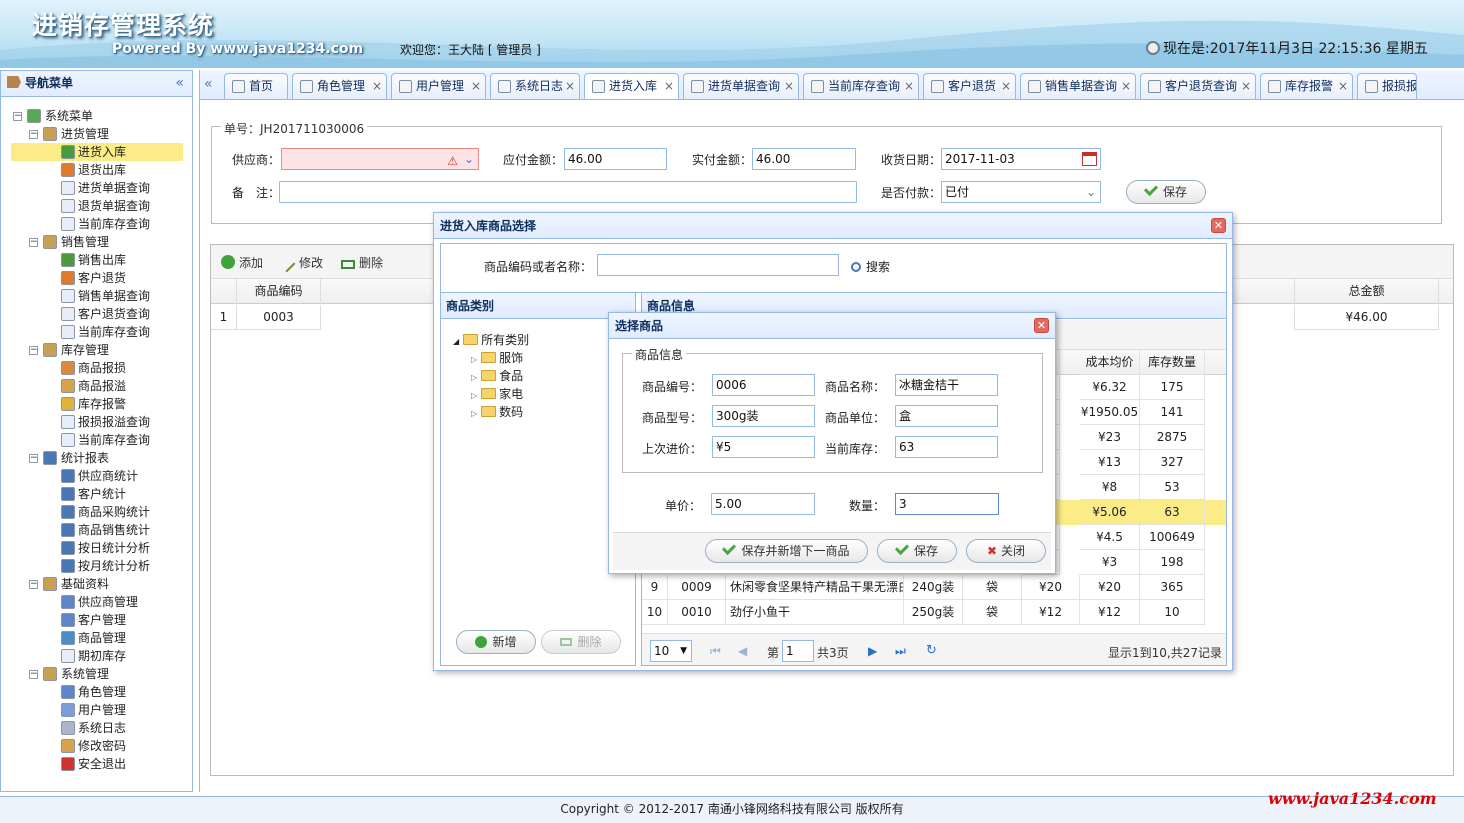  I want to click on category-item: ▷ 数码, so click(491, 412).